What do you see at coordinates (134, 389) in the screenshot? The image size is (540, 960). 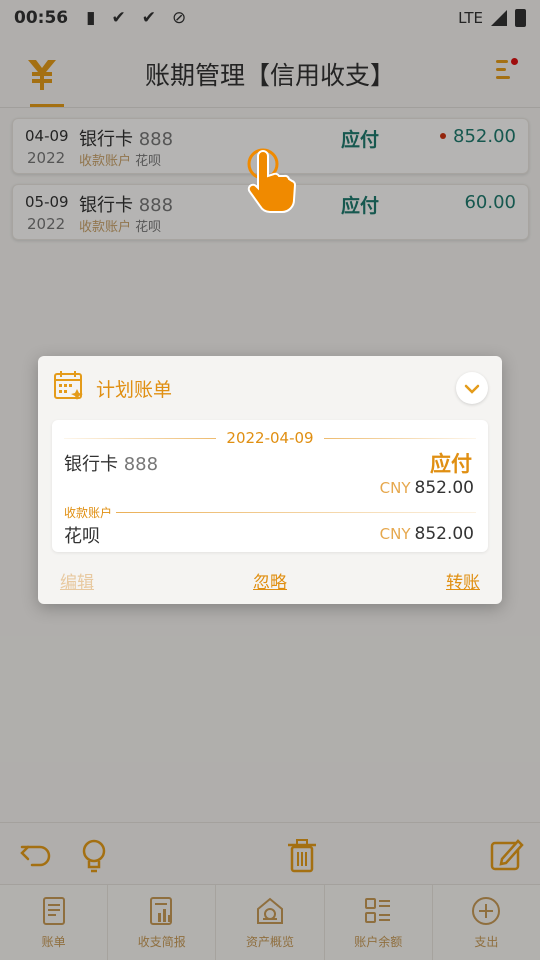 I see `dialog-title: 计划账单` at bounding box center [134, 389].